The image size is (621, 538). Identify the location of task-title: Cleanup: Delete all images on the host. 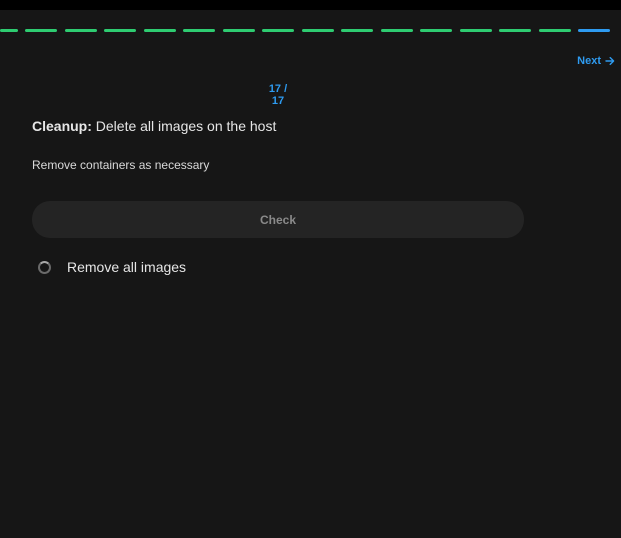
(154, 126).